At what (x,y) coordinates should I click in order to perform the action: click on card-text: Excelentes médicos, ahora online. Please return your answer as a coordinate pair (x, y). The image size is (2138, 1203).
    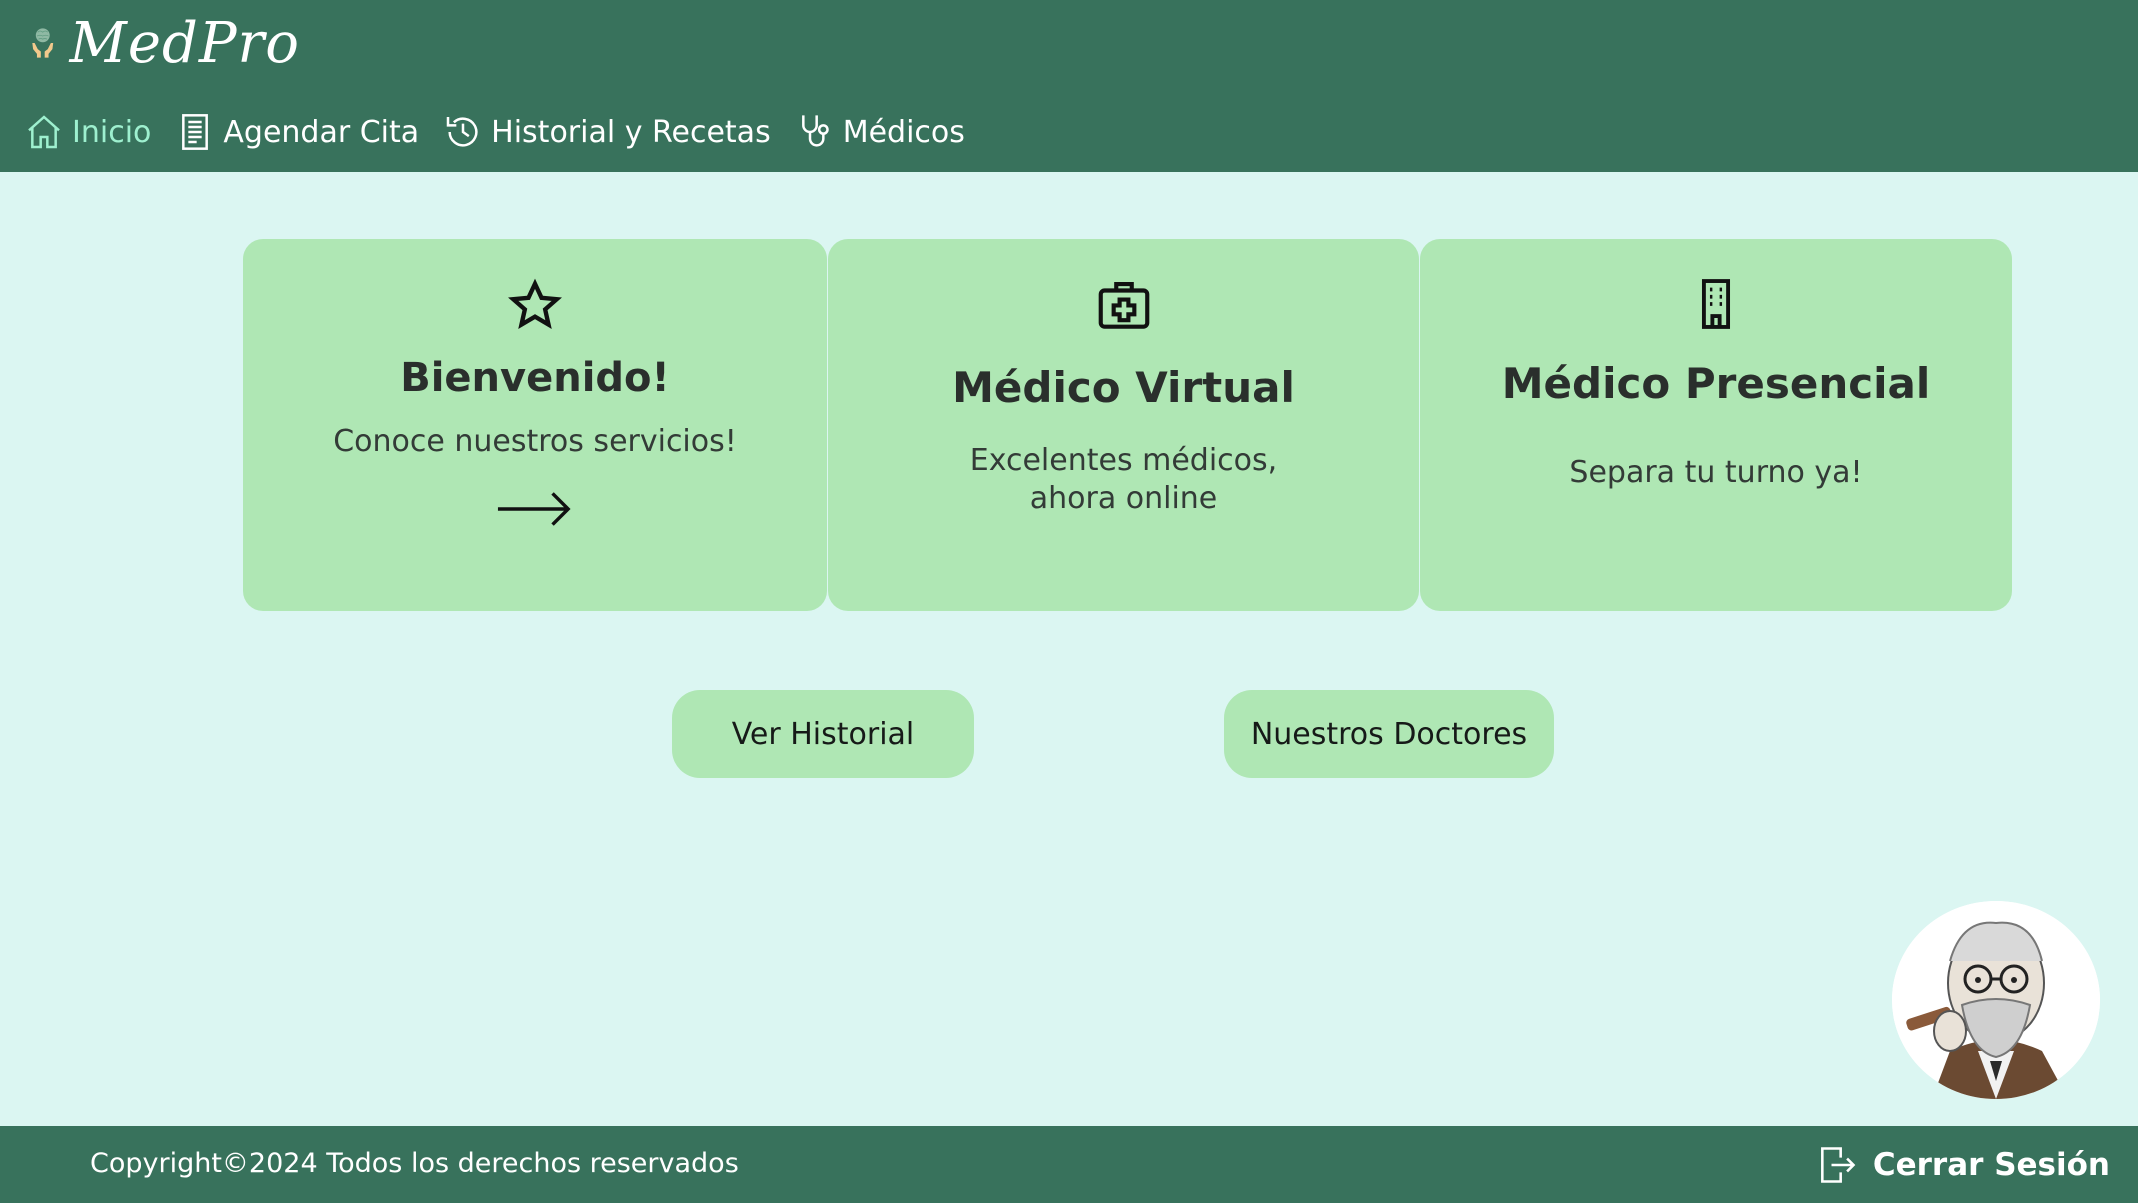
    Looking at the image, I should click on (1123, 479).